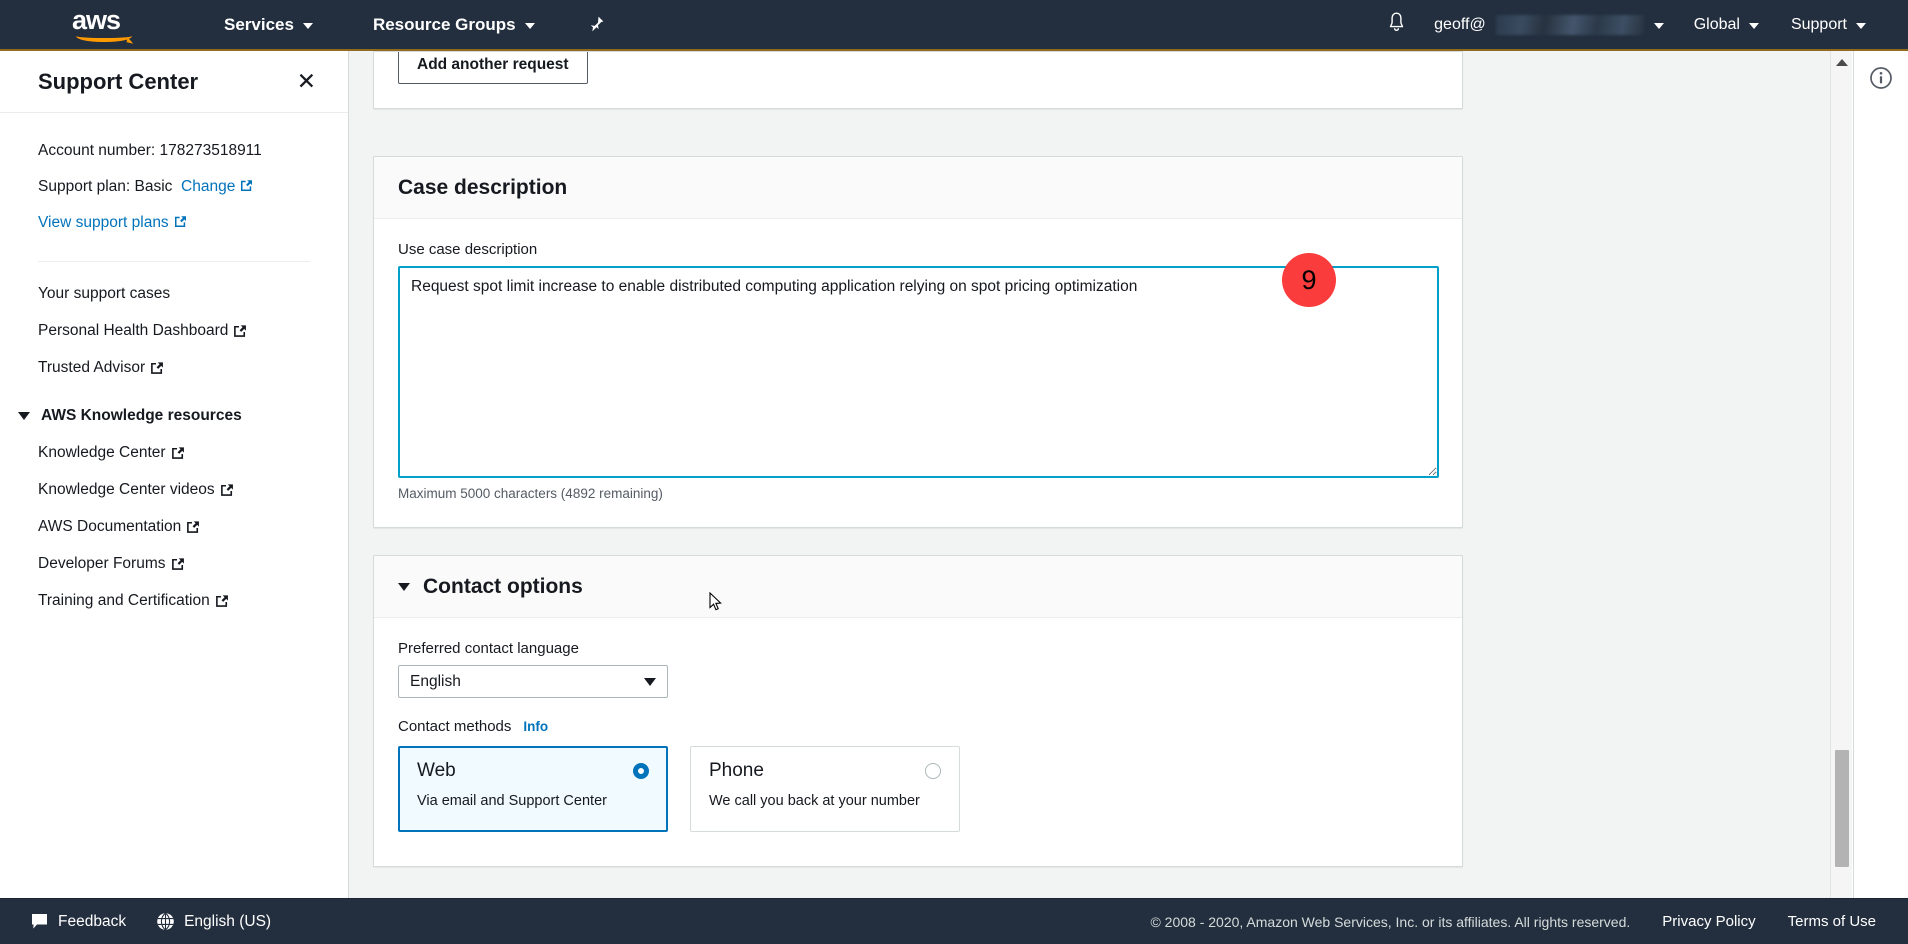 This screenshot has width=1908, height=944. Describe the element at coordinates (126, 489) in the screenshot. I see `sidebar-item-label: Knowledge Center videos` at that location.